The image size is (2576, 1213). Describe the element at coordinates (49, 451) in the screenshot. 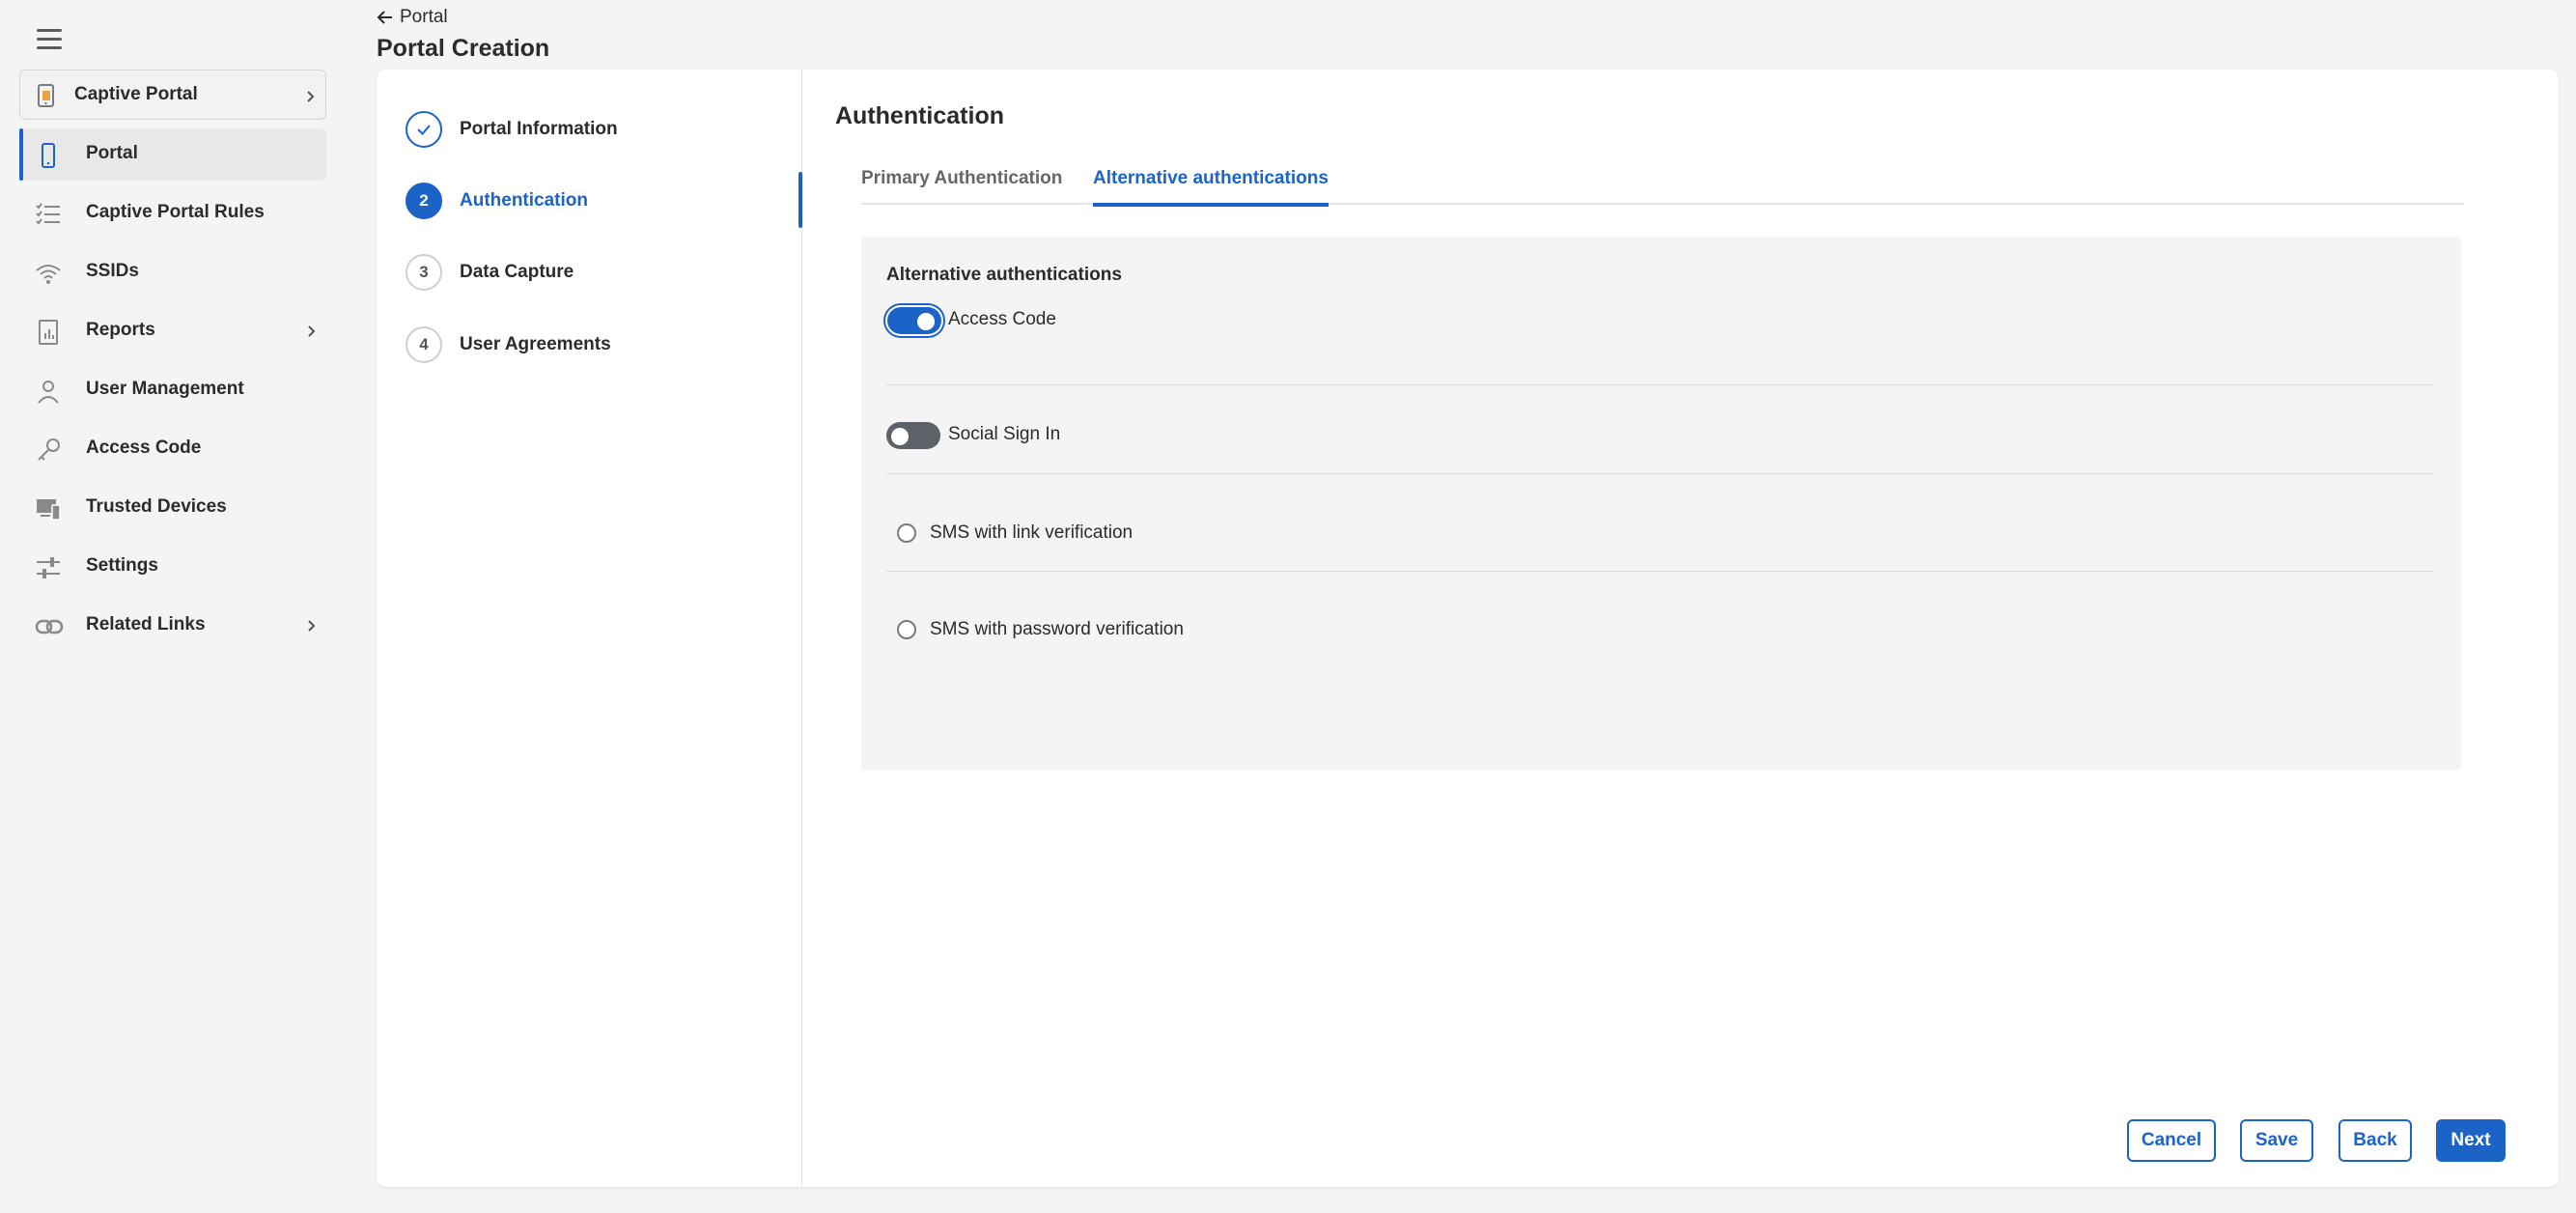

I see `key-icon` at that location.